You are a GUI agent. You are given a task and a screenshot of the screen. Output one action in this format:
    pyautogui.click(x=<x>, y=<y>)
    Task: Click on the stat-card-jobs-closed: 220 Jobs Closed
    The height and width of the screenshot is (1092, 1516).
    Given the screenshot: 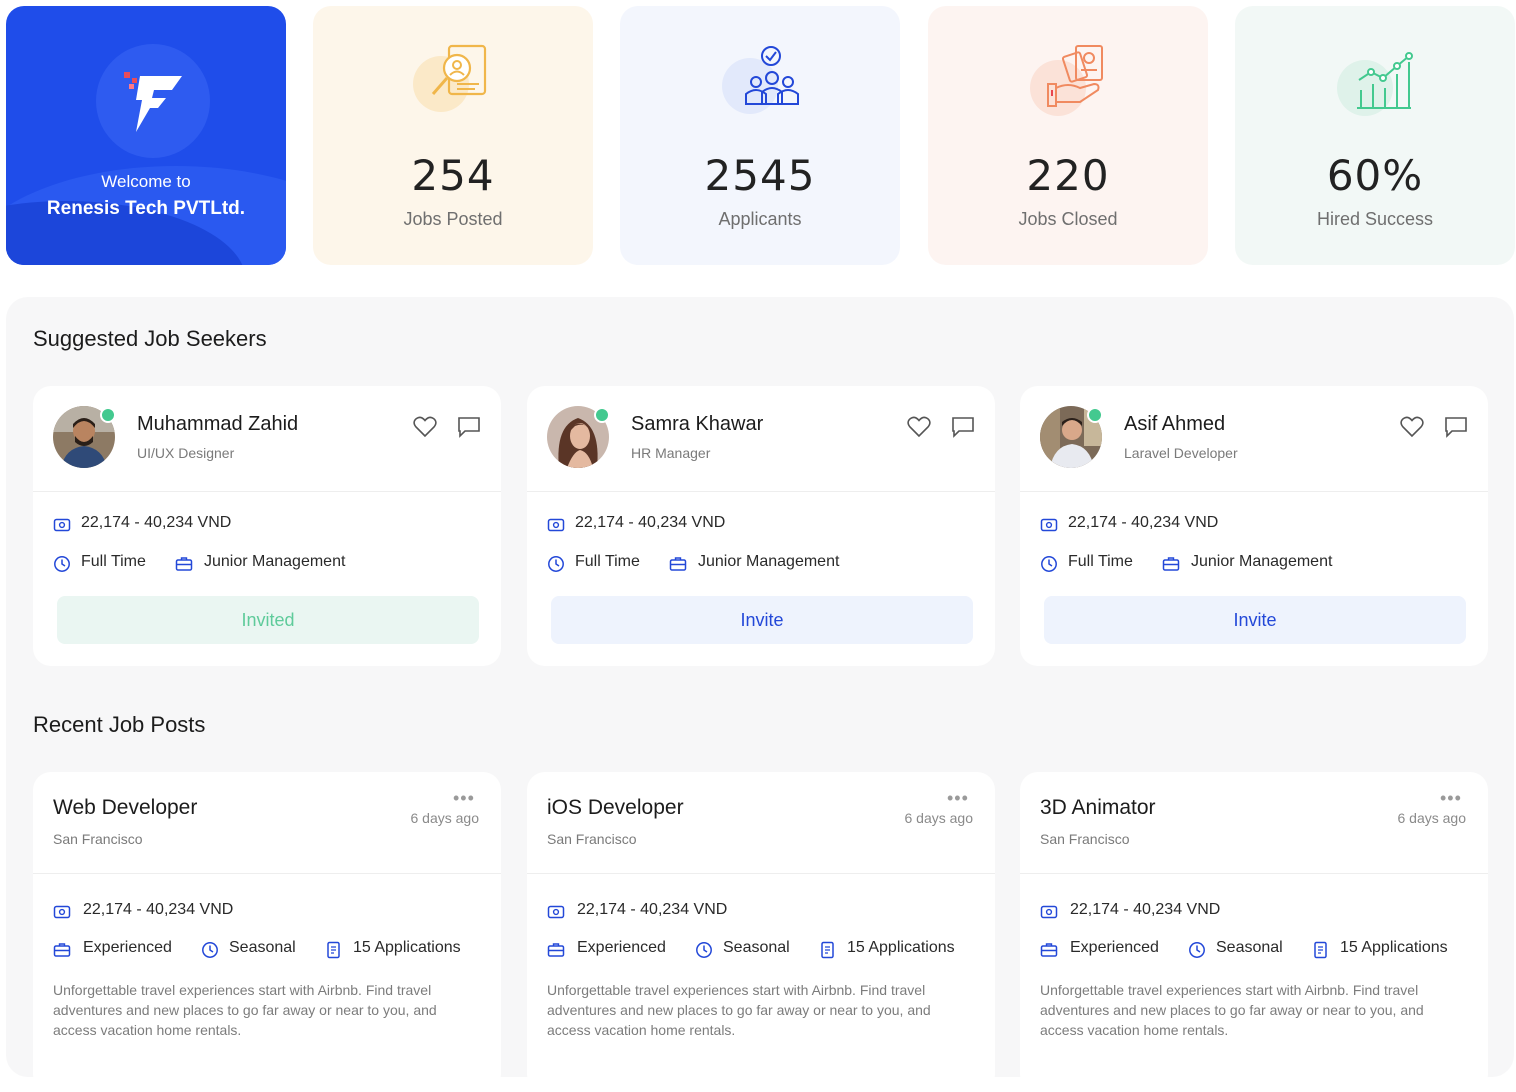 What is the action you would take?
    pyautogui.click(x=1068, y=135)
    